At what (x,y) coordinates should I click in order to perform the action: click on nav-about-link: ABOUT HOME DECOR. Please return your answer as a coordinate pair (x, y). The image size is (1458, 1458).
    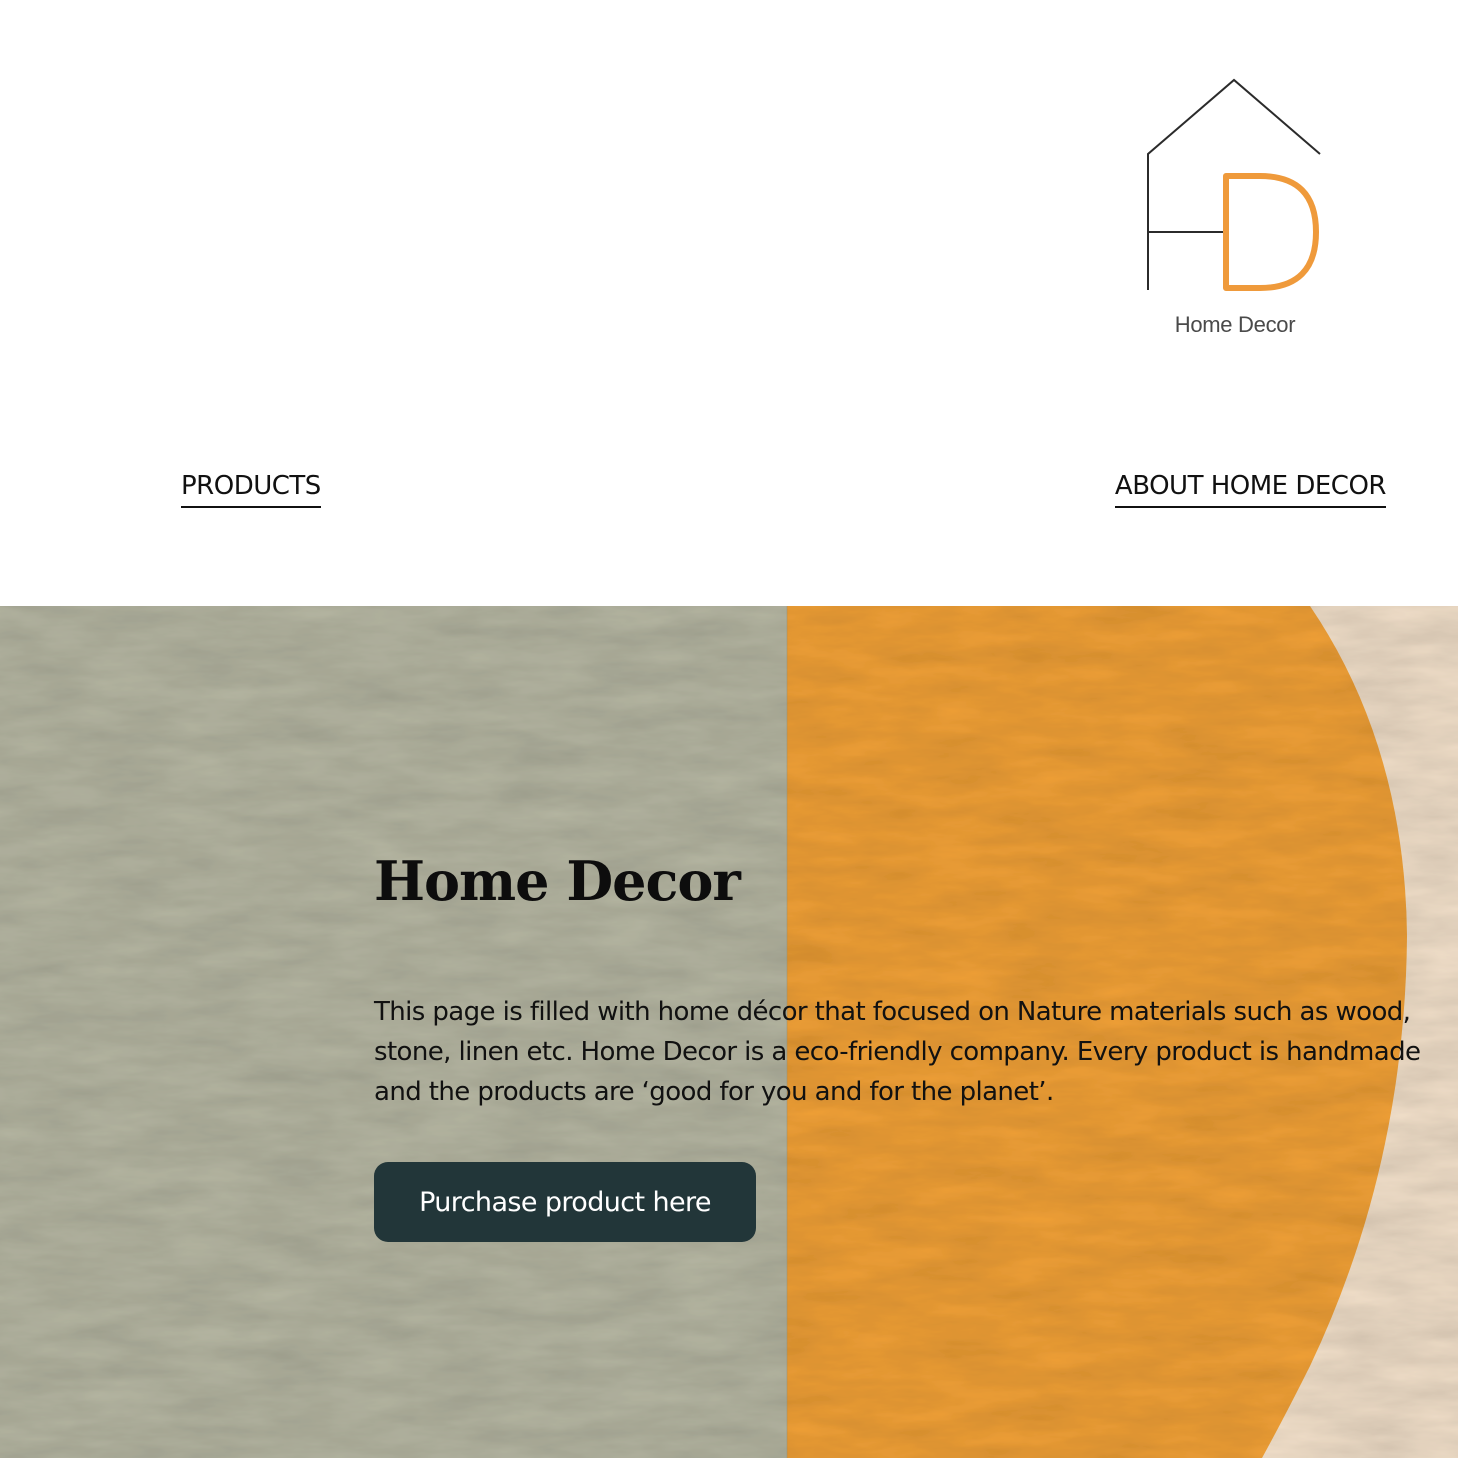
    Looking at the image, I should click on (1250, 489).